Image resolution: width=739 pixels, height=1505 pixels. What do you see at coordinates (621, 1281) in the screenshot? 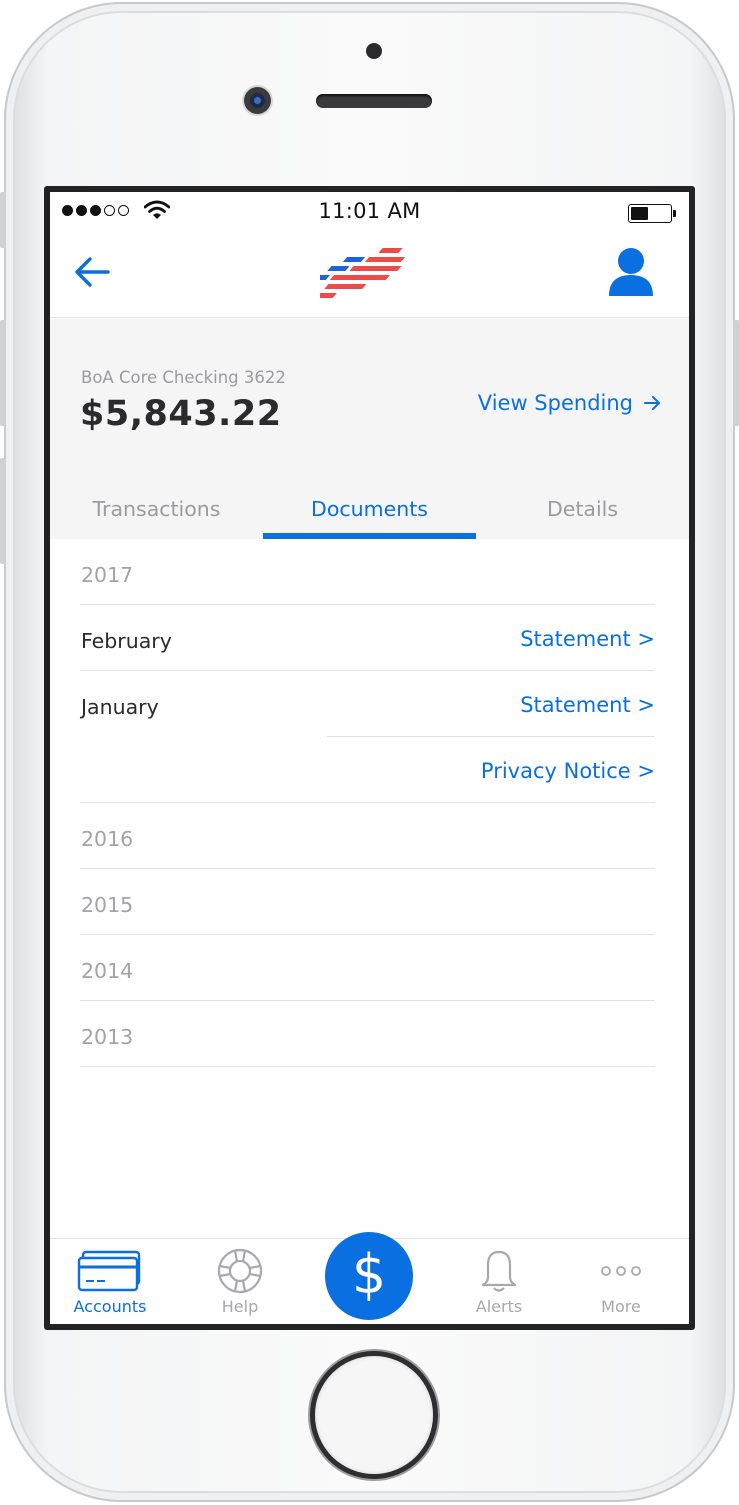
I see `tab-bar-more: More` at bounding box center [621, 1281].